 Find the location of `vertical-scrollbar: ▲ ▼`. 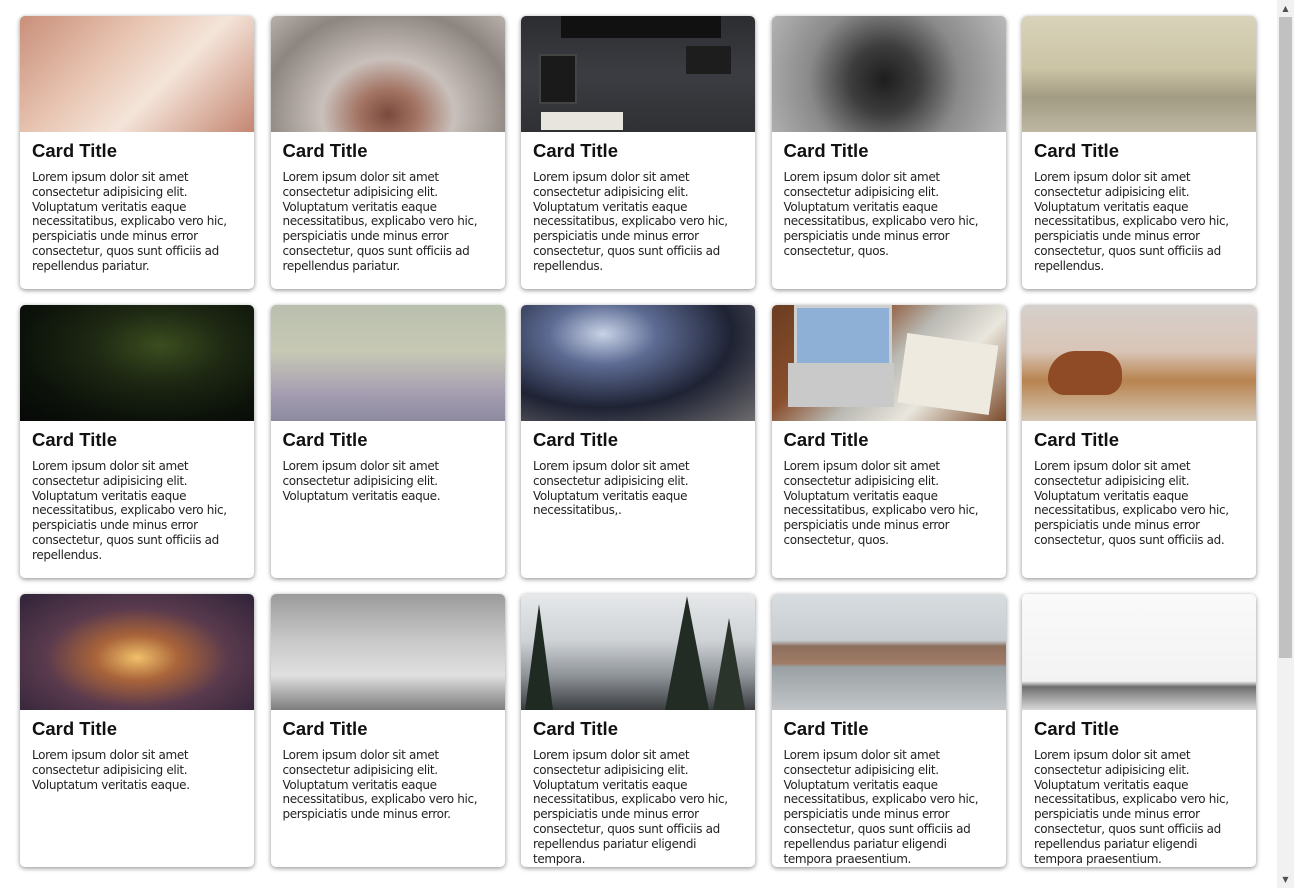

vertical-scrollbar: ▲ ▼ is located at coordinates (1285, 444).